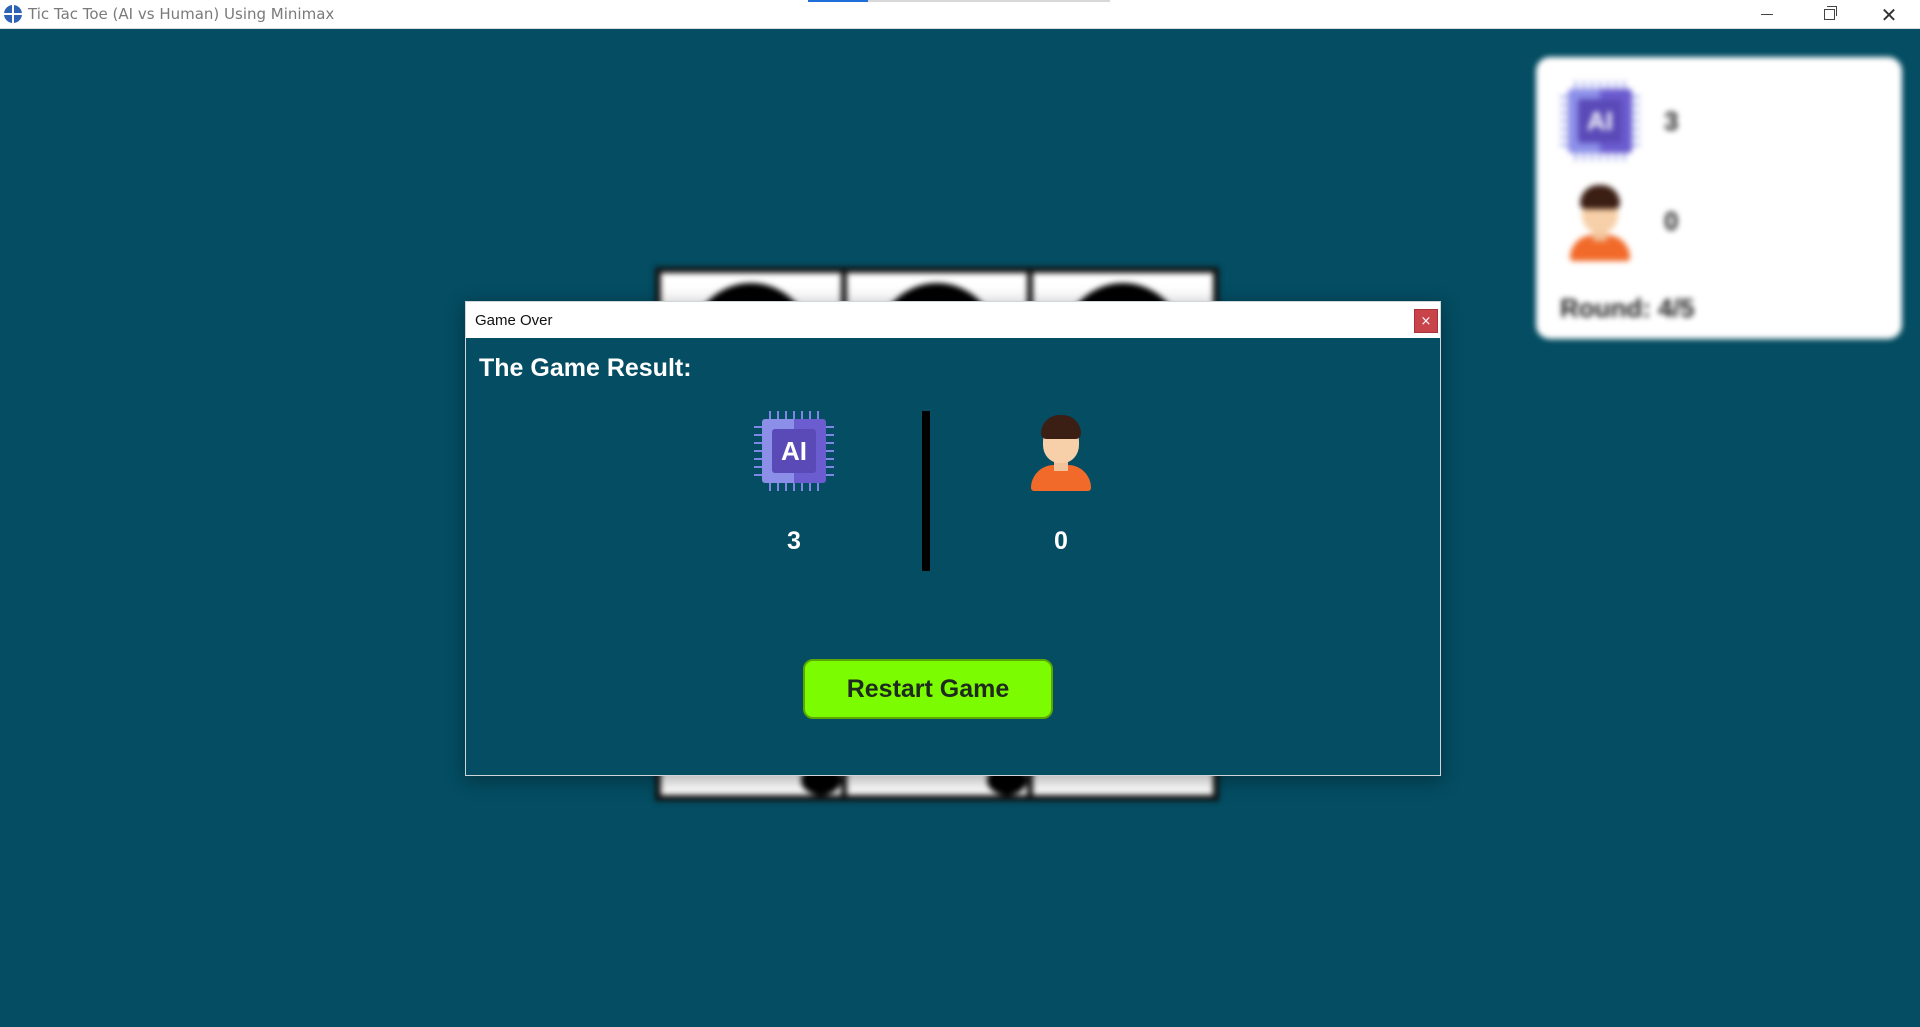 The width and height of the screenshot is (1920, 1027). I want to click on result-ai-score: 3, so click(794, 541).